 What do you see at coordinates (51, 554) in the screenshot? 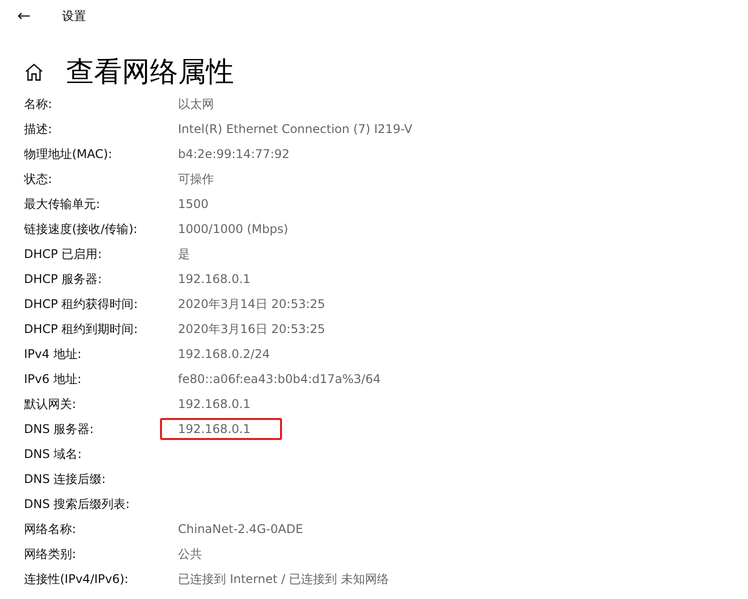
I see `property-label: 网络类别:` at bounding box center [51, 554].